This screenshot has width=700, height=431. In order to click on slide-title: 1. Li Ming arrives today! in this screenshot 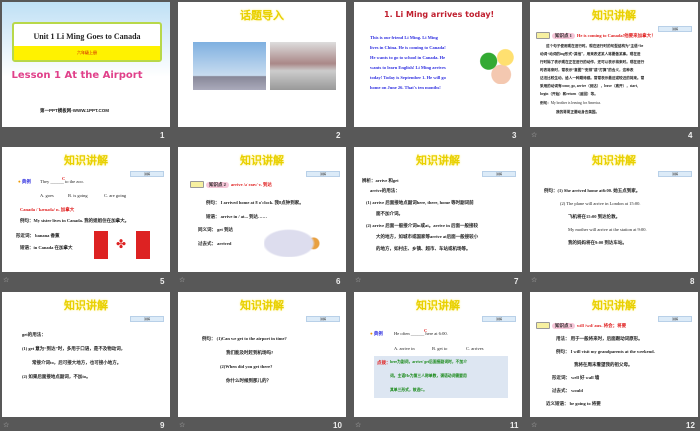, I will do `click(439, 14)`.